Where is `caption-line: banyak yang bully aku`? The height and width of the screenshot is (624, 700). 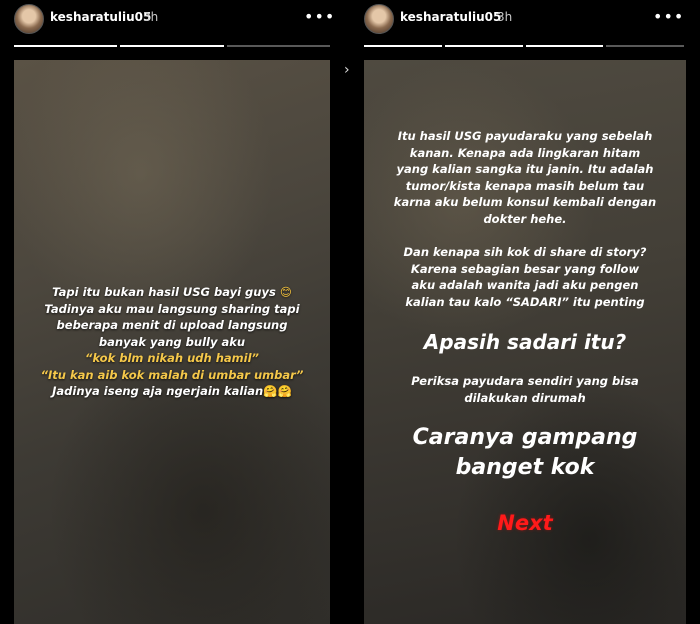
caption-line: banyak yang bully aku is located at coordinates (172, 341).